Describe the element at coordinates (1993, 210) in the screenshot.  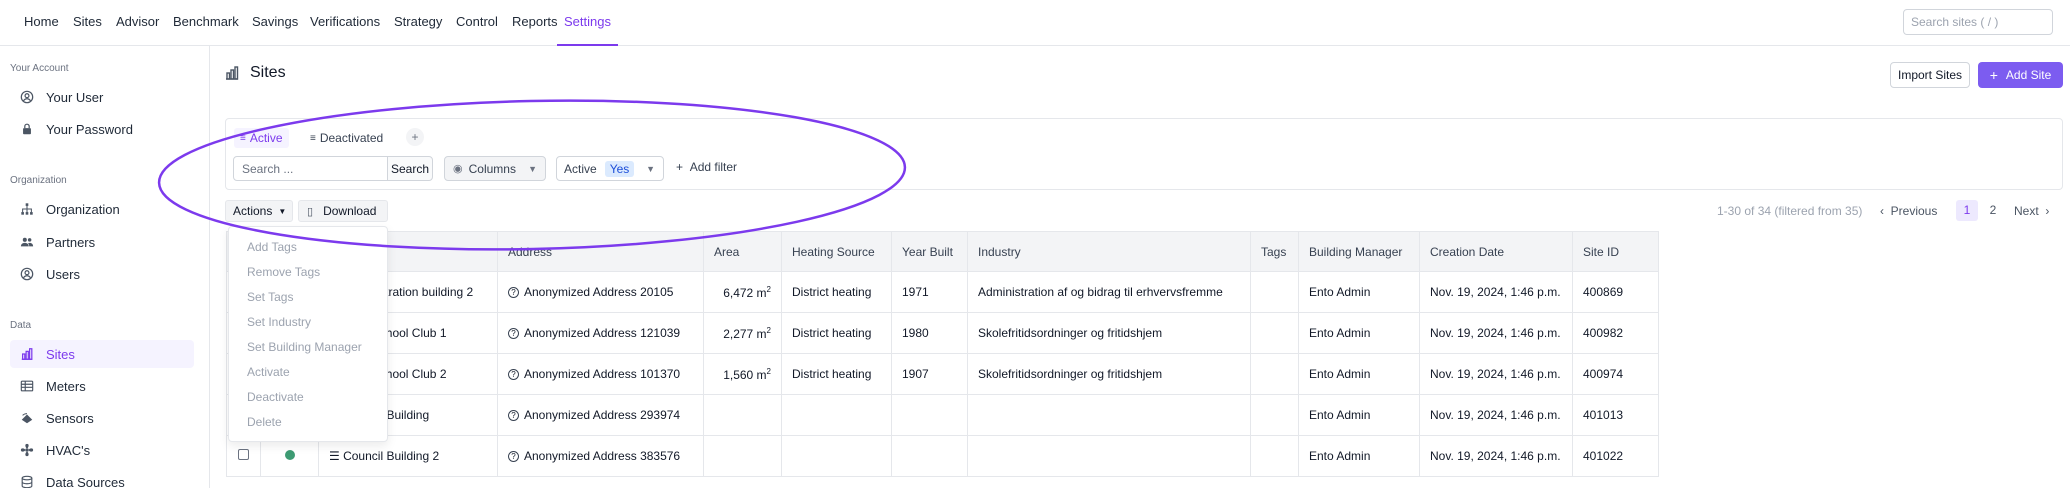
I see `pagination-page-2: 2` at that location.